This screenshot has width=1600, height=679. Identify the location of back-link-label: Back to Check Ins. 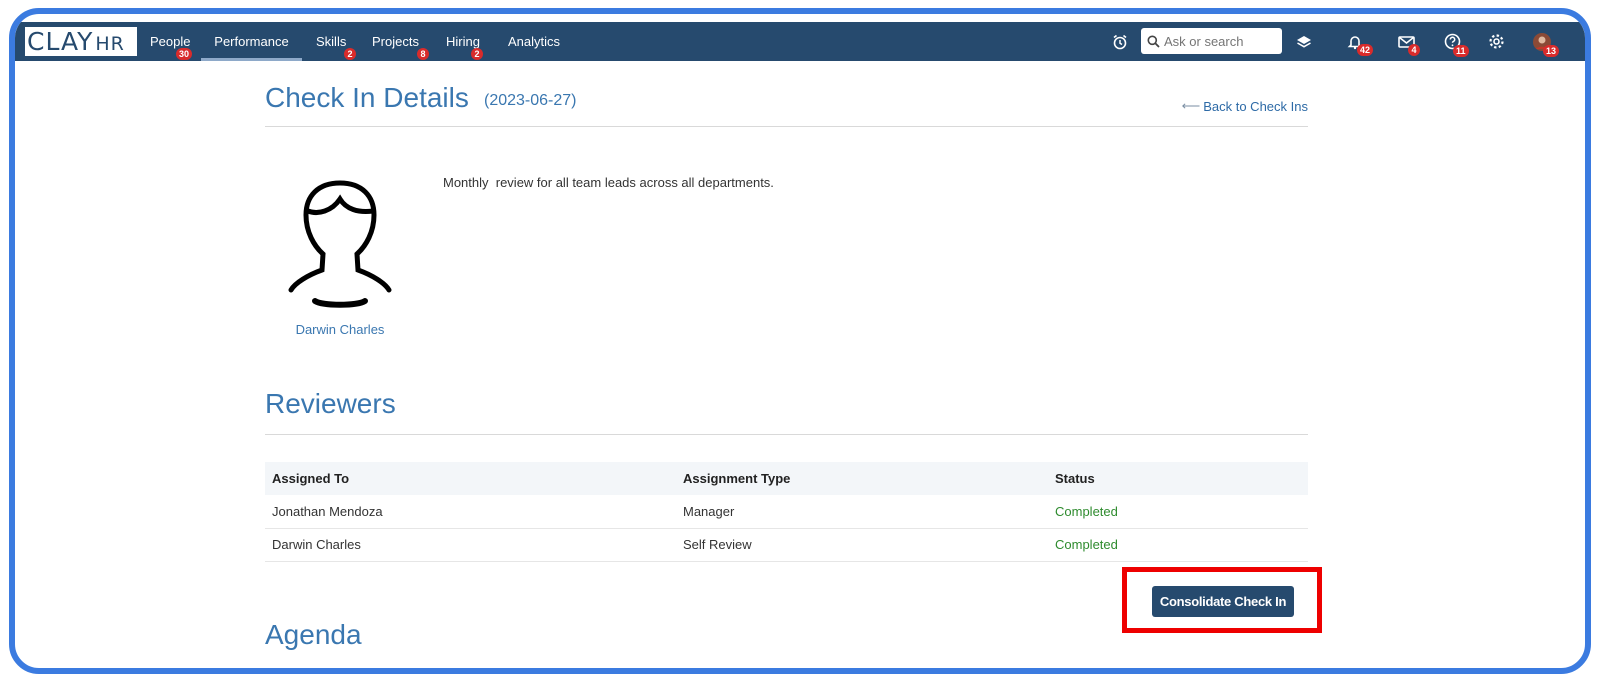
(1255, 106).